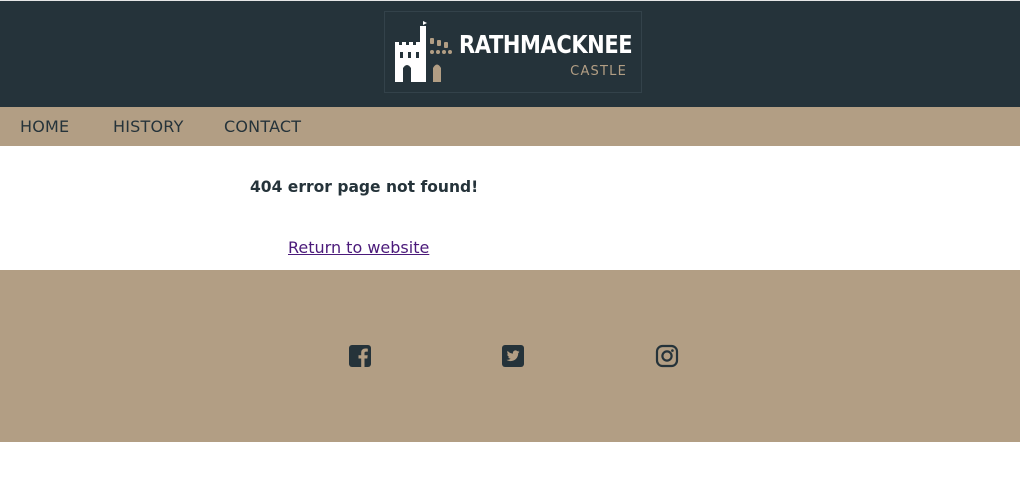 The width and height of the screenshot is (1020, 493). What do you see at coordinates (262, 126) in the screenshot?
I see `nav-item-contact: CONTACT` at bounding box center [262, 126].